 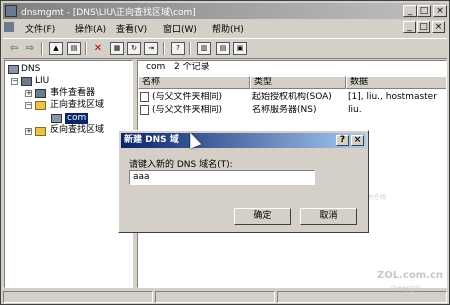 What do you see at coordinates (222, 177) in the screenshot?
I see `domain-name-input: aaa` at bounding box center [222, 177].